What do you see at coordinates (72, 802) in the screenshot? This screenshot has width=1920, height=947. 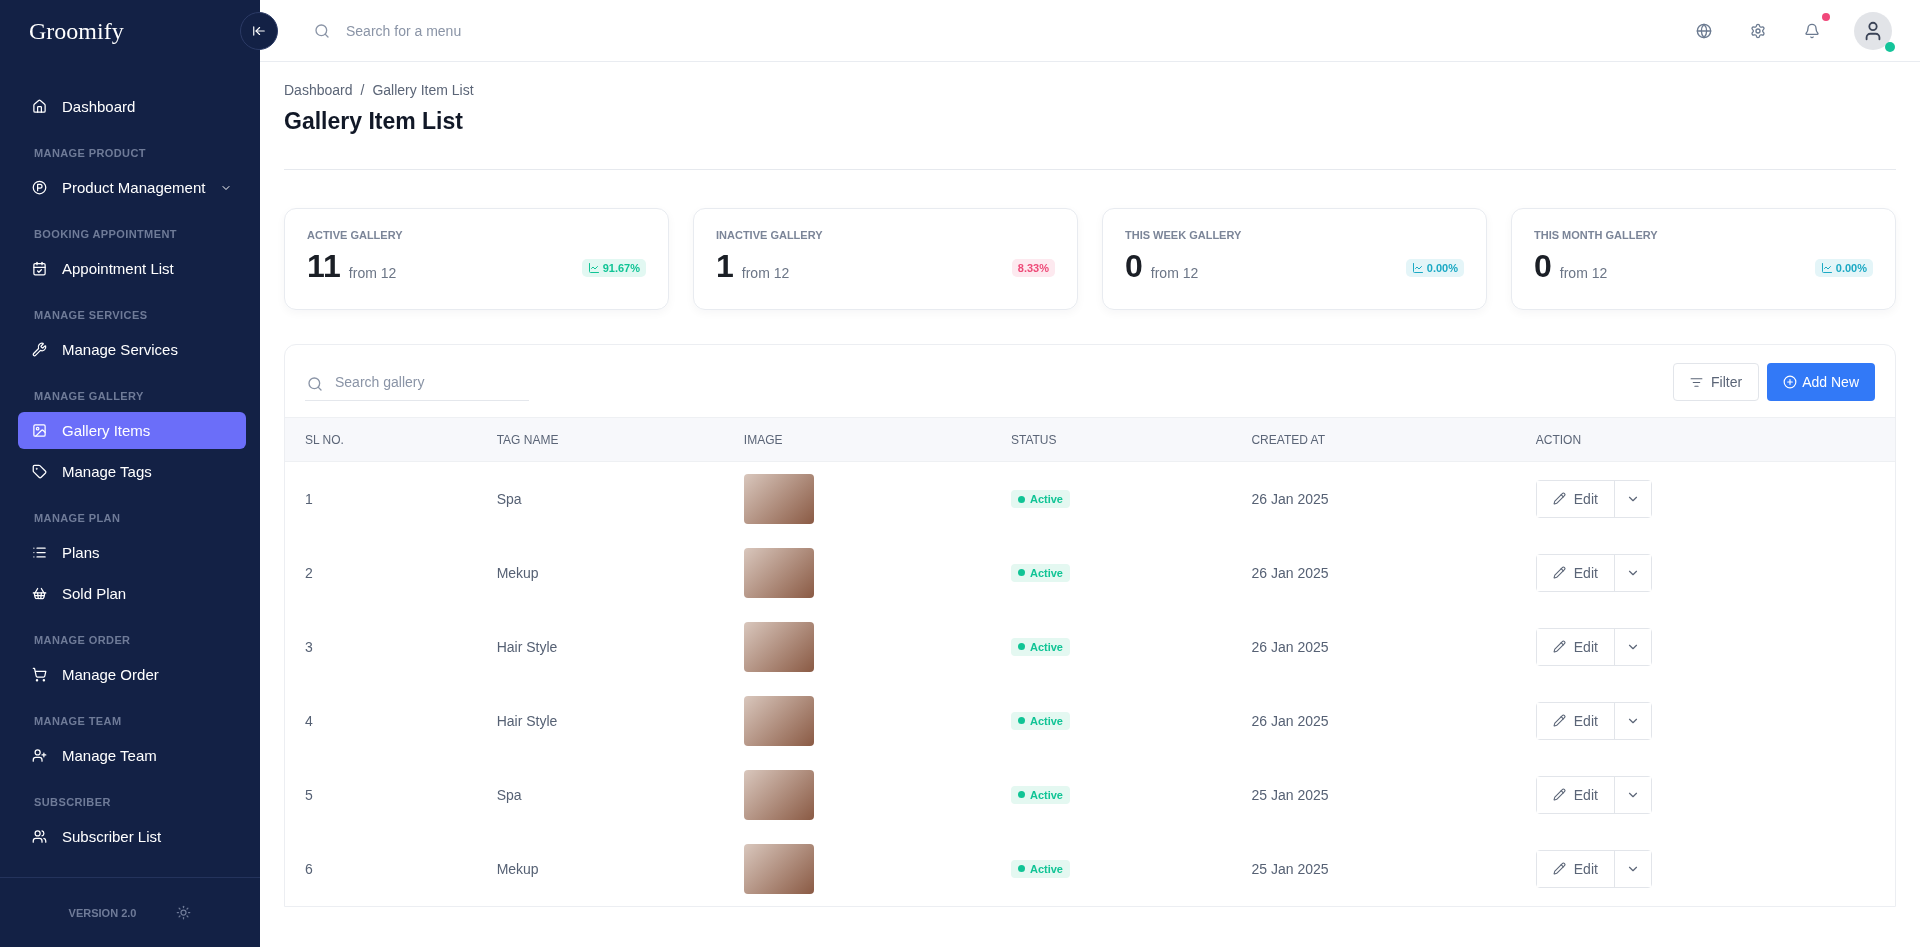 I see `section-label: SUBSCRIBER` at bounding box center [72, 802].